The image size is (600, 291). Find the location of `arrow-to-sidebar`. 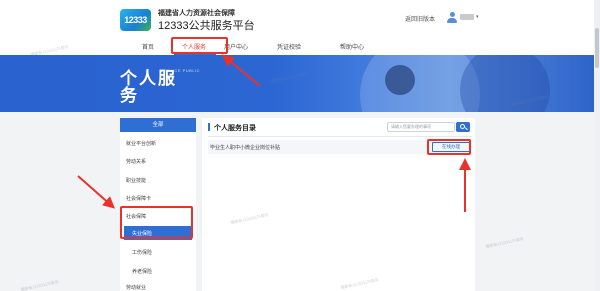

arrow-to-sidebar is located at coordinates (96, 192).